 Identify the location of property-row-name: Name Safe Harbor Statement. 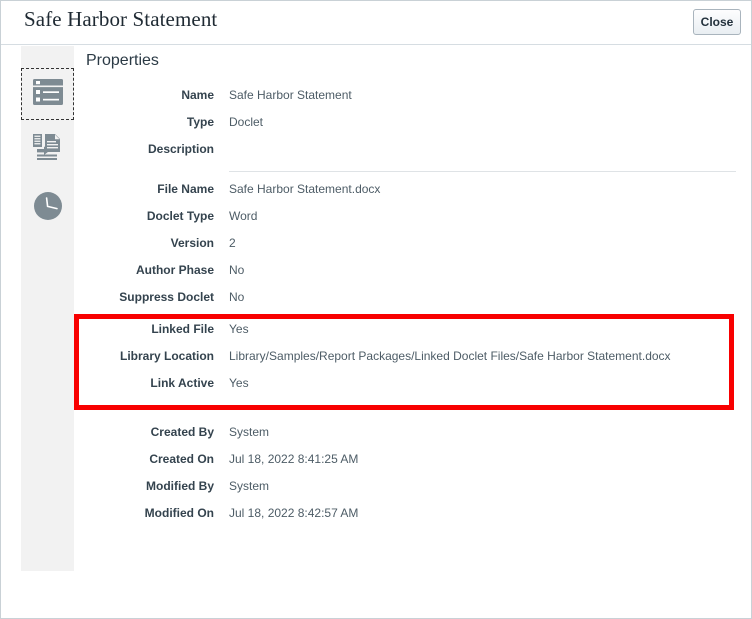
(412, 97).